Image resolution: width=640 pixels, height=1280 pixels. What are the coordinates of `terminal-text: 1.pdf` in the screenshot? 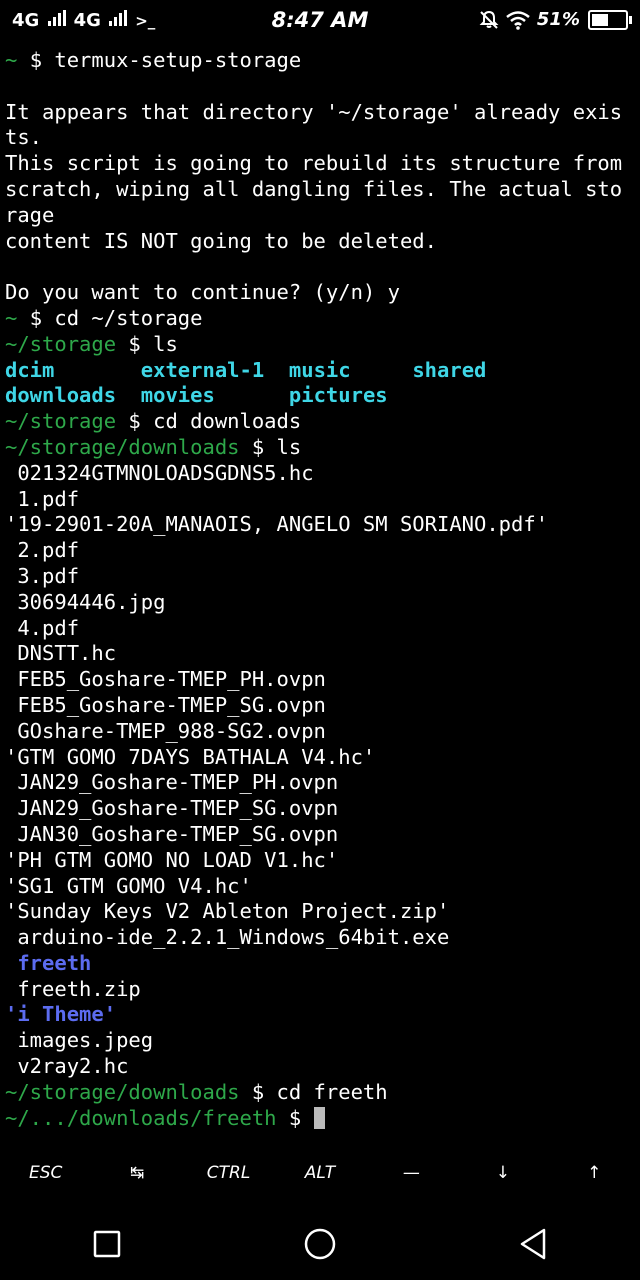 It's located at (42, 498).